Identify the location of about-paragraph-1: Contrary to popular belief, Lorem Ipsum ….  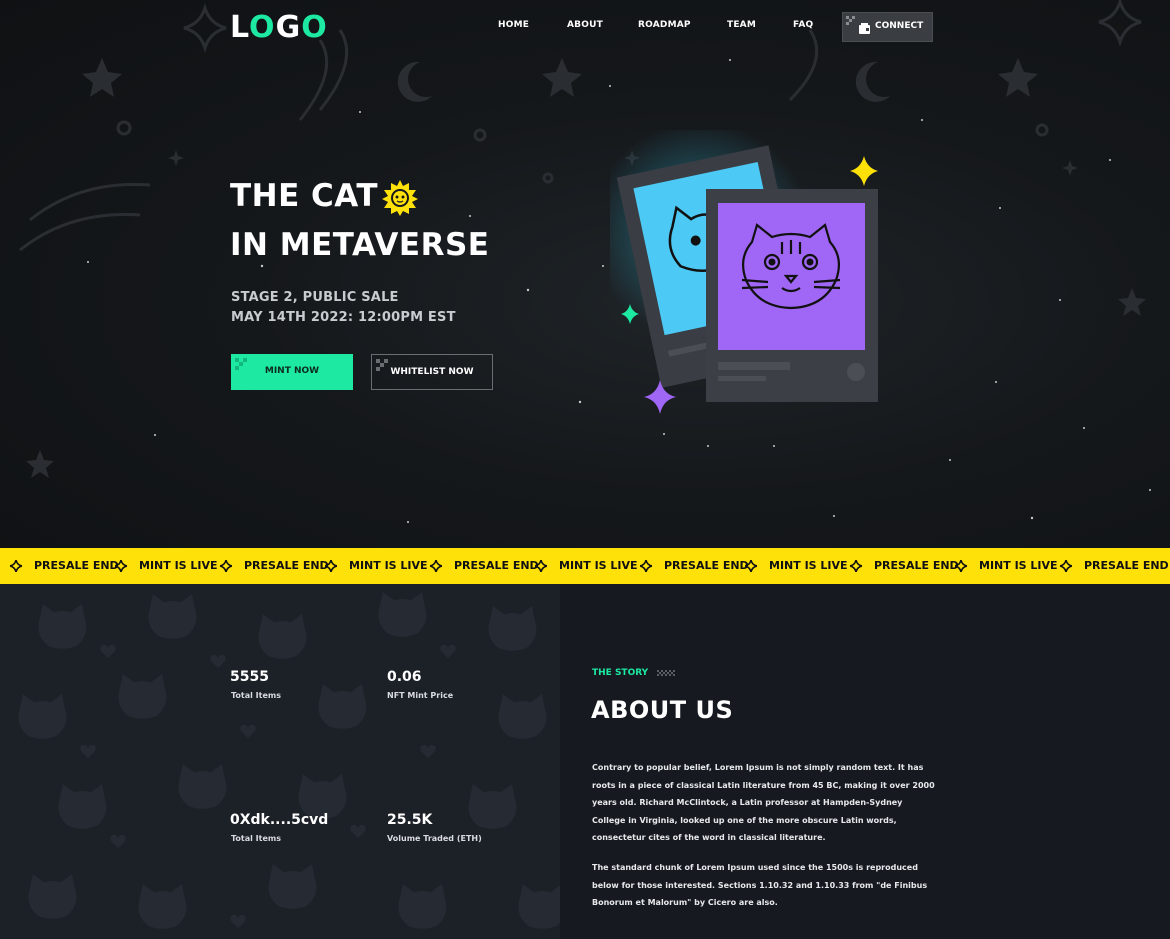
(767, 803).